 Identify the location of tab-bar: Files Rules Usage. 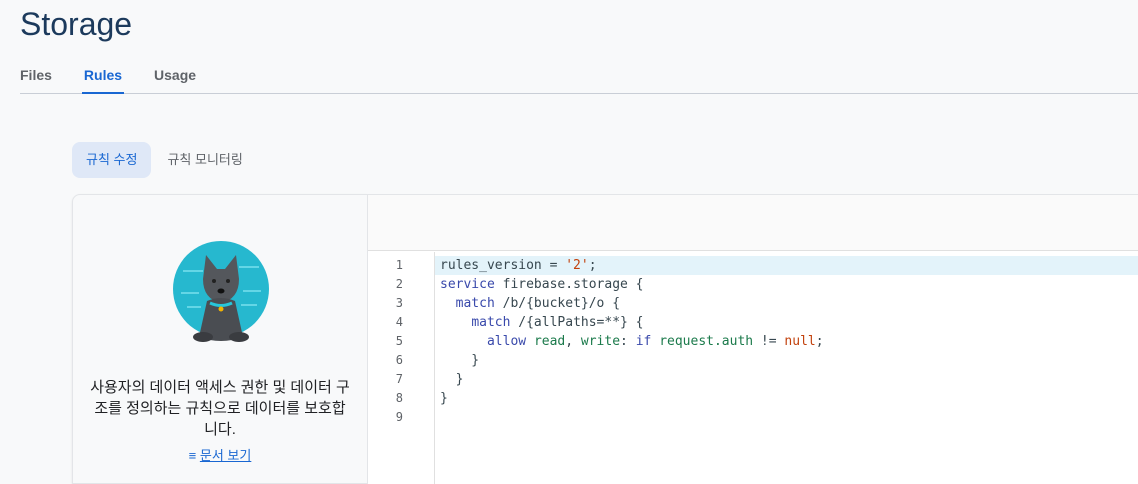
(579, 78).